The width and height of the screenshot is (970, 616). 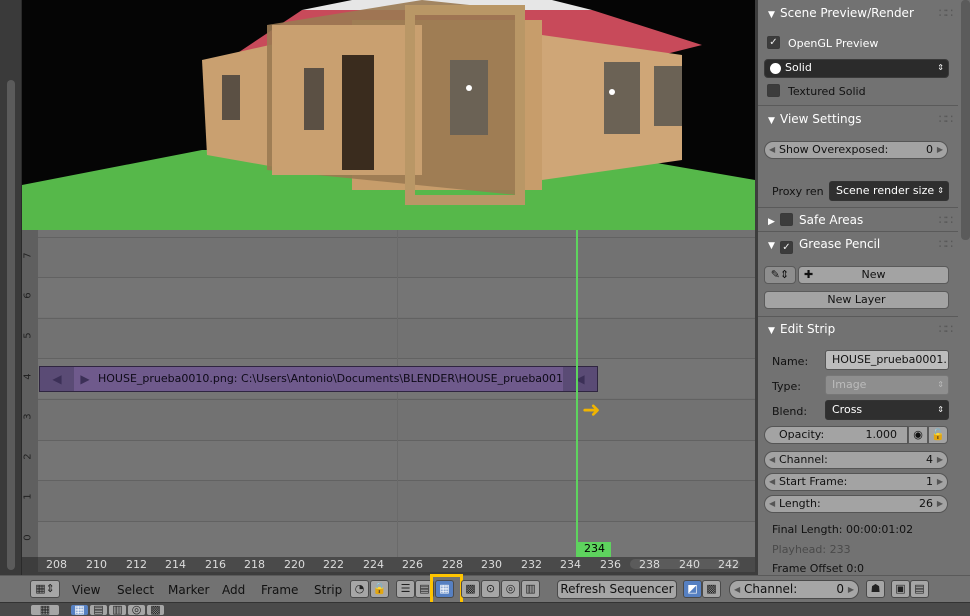 What do you see at coordinates (96, 564) in the screenshot?
I see `frame-tick: 210` at bounding box center [96, 564].